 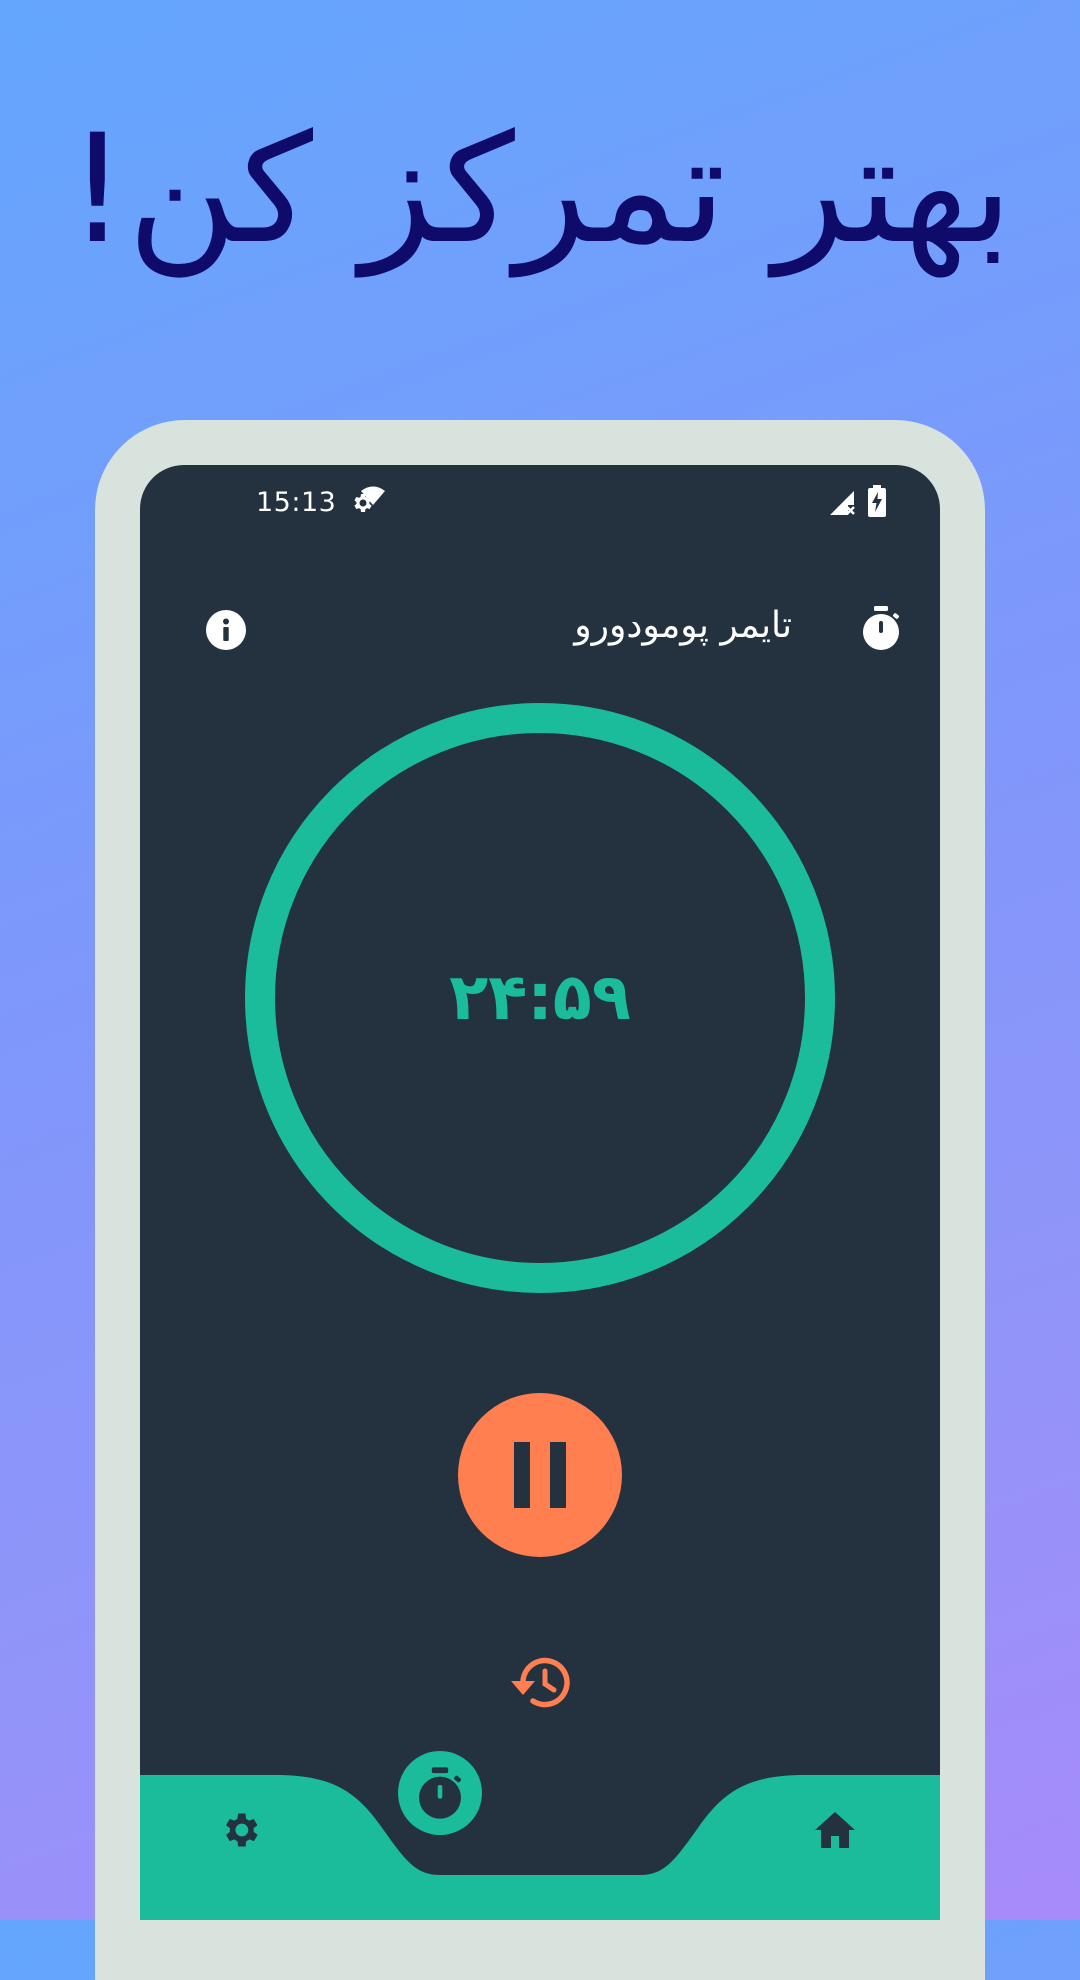 I want to click on home-icon, so click(x=835, y=1830).